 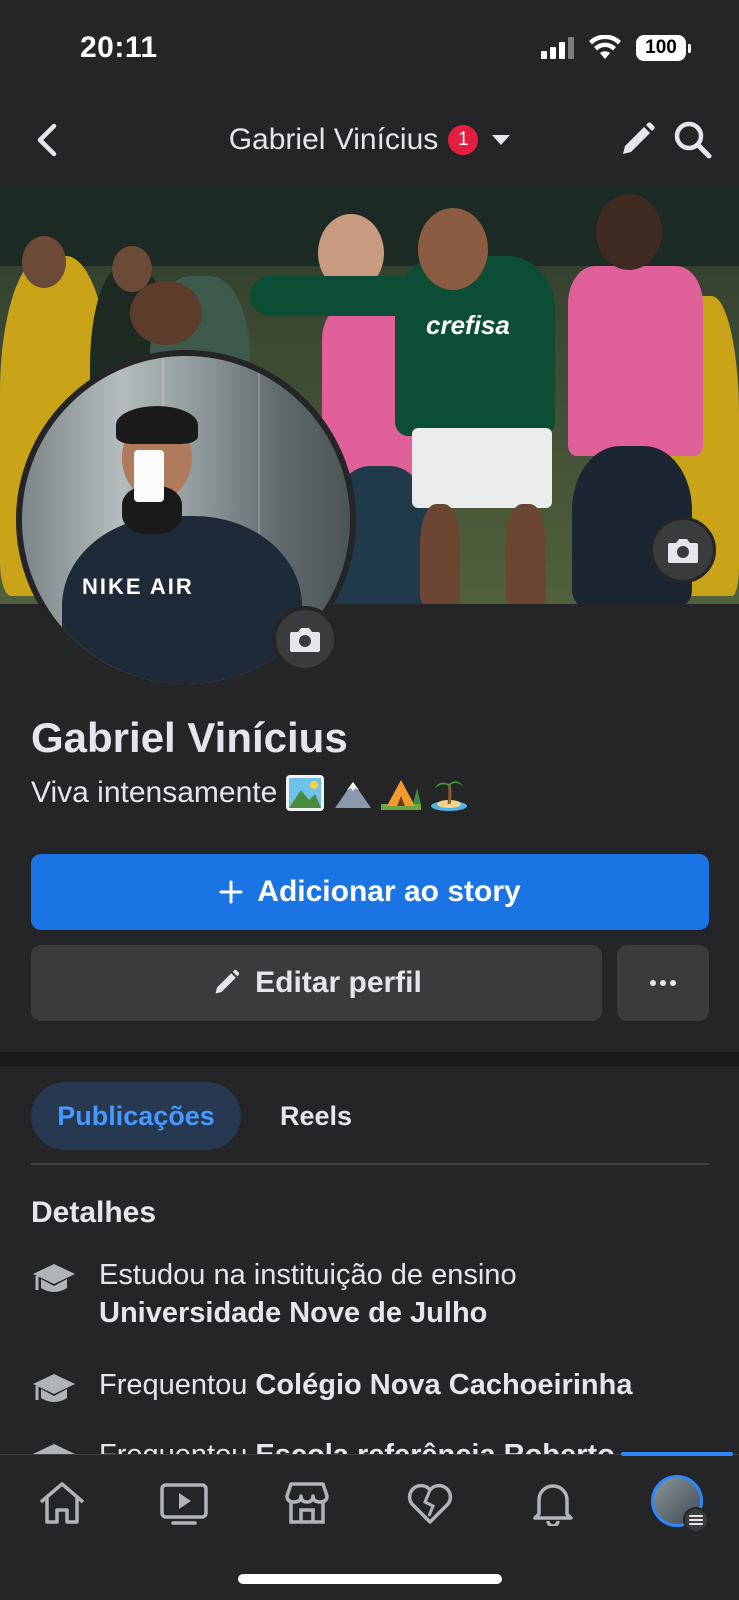 I want to click on profile-name: Gabriel Vinícius, so click(x=189, y=737).